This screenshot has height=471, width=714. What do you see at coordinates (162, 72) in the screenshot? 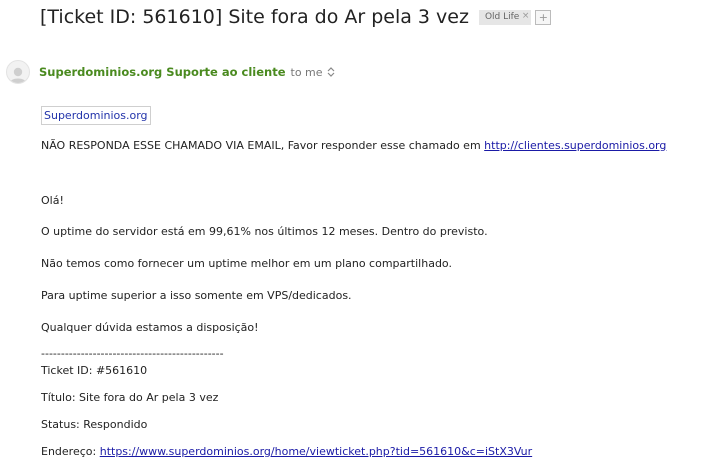
I see `sender-name: Superdominios.org Suporte ao cliente` at bounding box center [162, 72].